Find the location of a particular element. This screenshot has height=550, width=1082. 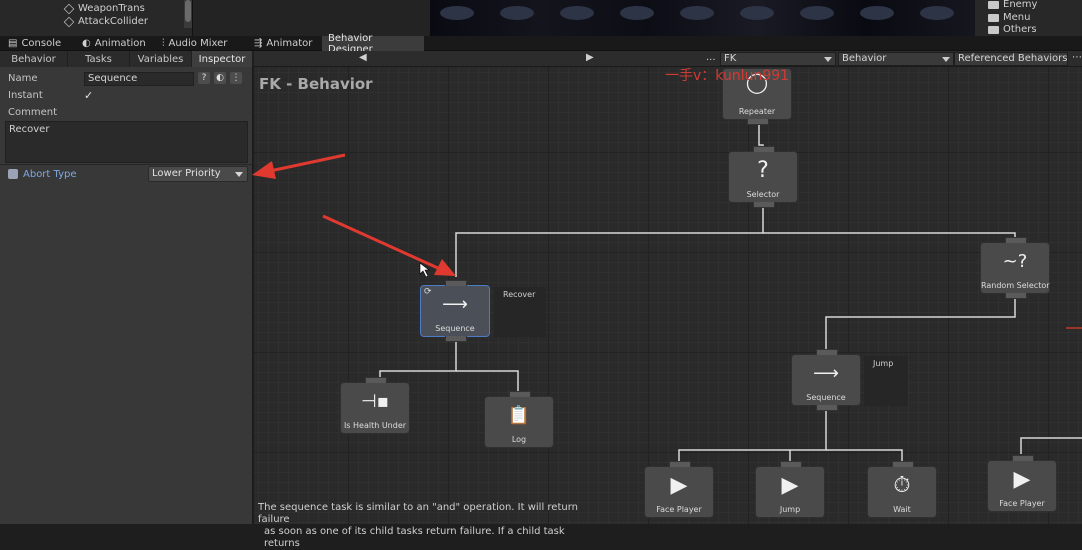

hierarchy-panel: WeaponTrans AttackCollider is located at coordinates (96, 18).